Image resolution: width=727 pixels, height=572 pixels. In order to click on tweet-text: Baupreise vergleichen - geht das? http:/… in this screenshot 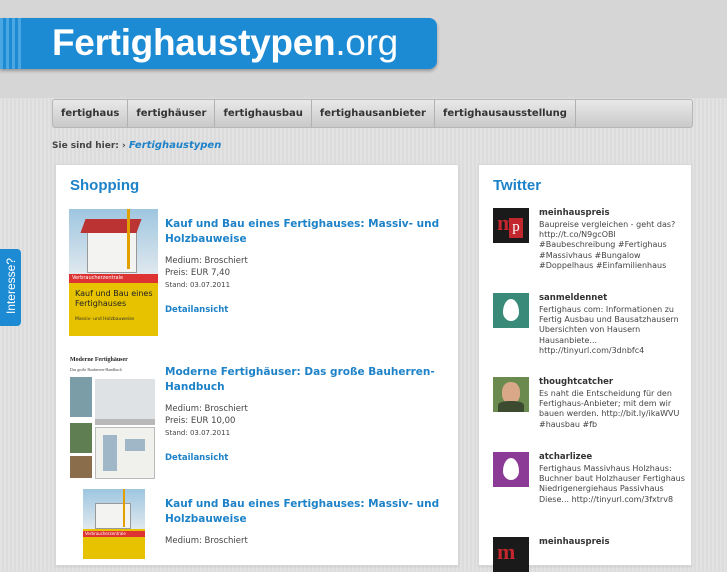, I will do `click(607, 245)`.